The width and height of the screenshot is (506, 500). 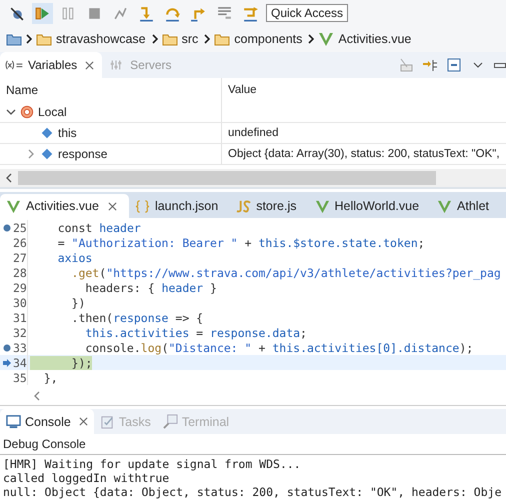 I want to click on line-number: 31, so click(x=20, y=317).